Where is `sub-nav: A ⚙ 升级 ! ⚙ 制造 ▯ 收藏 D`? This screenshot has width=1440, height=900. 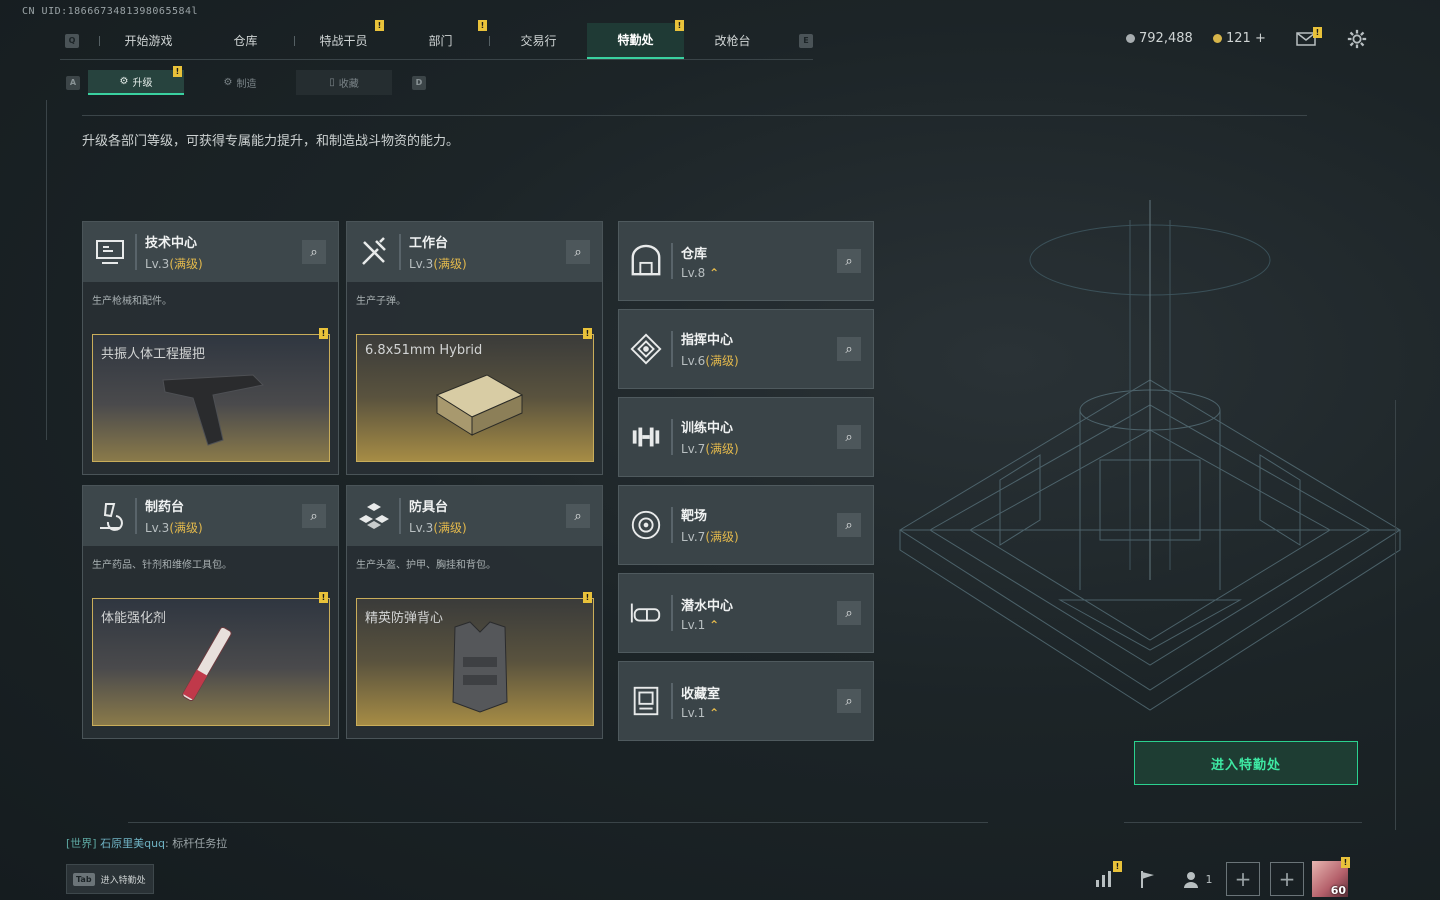
sub-nav: A ⚙ 升级 ! ⚙ 制造 ▯ 收藏 D is located at coordinates (246, 80).